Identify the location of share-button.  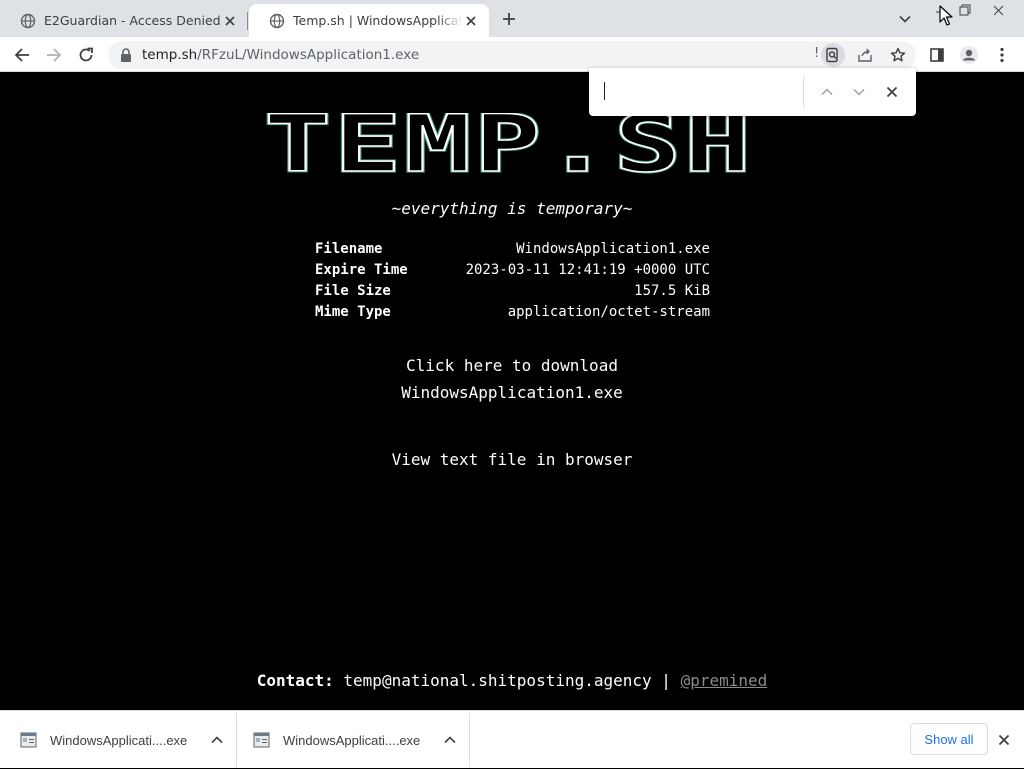
(865, 55).